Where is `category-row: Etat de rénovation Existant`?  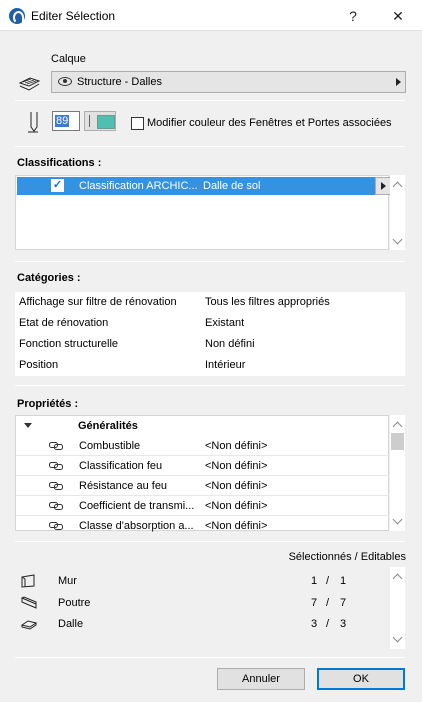
category-row: Etat de rénovation Existant is located at coordinates (210, 323).